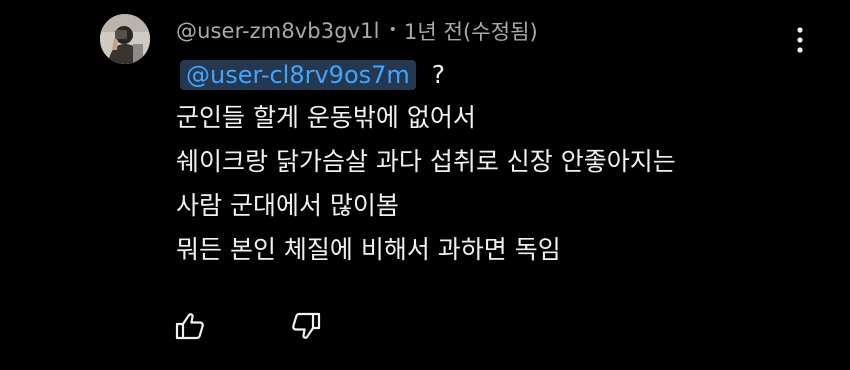 The image size is (850, 370). I want to click on published-time: 1년 전(수정됨), so click(471, 31).